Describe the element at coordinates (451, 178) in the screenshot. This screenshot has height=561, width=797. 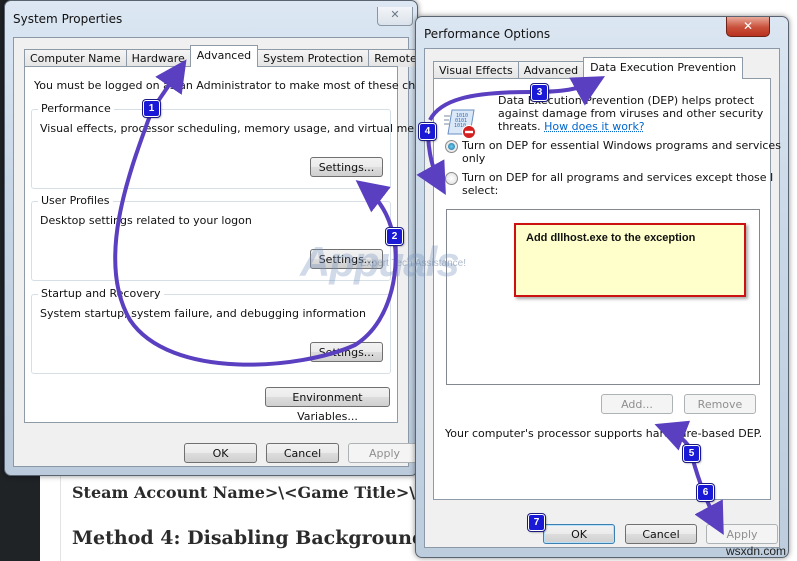
I see `radio-all-except-selected` at that location.